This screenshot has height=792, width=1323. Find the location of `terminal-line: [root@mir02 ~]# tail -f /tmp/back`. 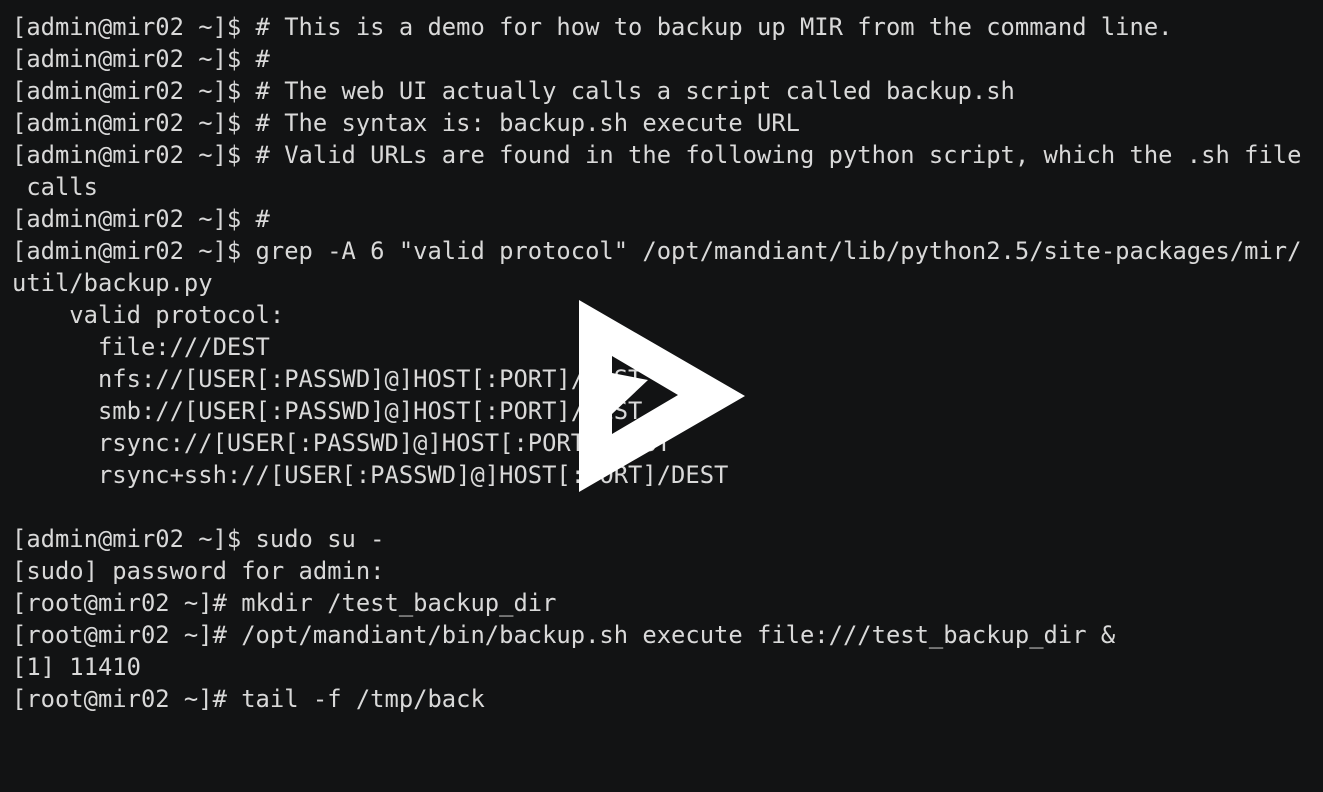

terminal-line: [root@mir02 ~]# tail -f /tmp/back is located at coordinates (248, 699).